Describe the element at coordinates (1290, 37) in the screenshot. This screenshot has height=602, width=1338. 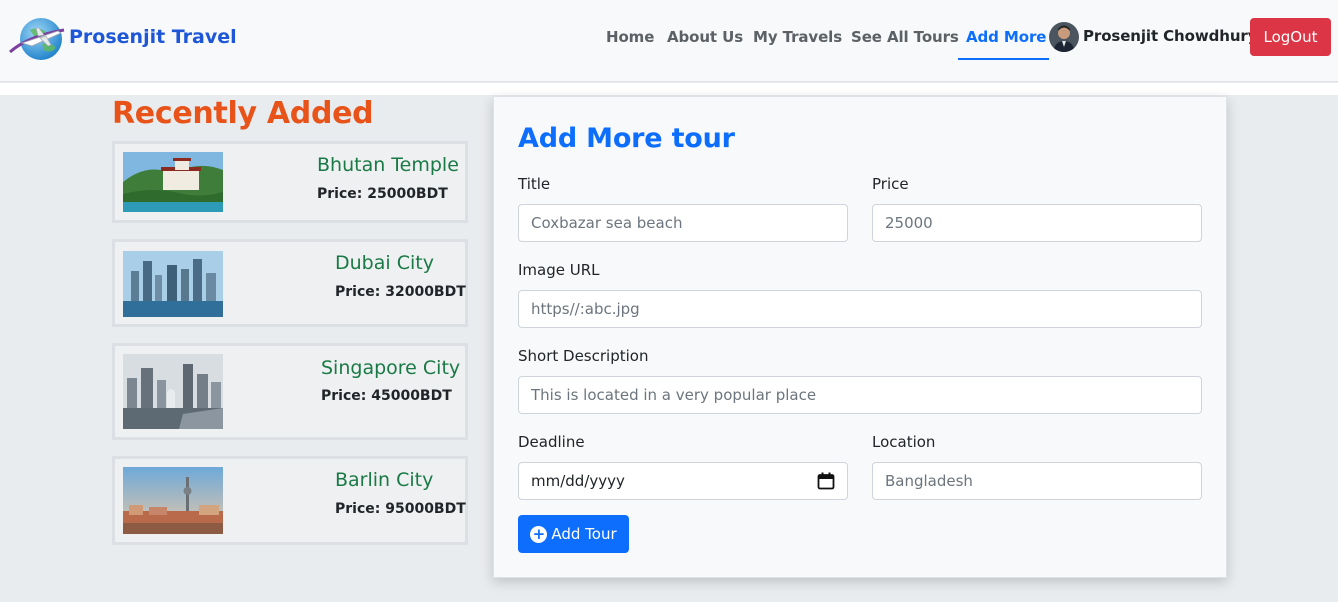
I see `logout-button: LogOut` at that location.